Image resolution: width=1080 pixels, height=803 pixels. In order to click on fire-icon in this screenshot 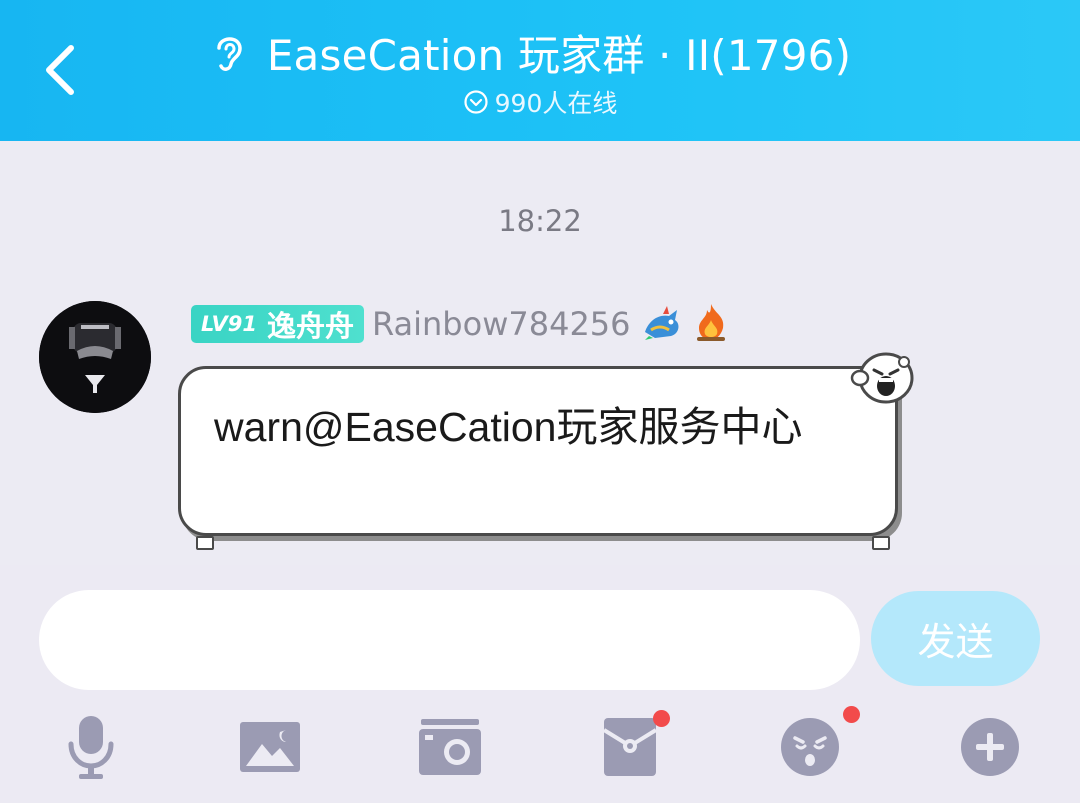, I will do `click(711, 324)`.